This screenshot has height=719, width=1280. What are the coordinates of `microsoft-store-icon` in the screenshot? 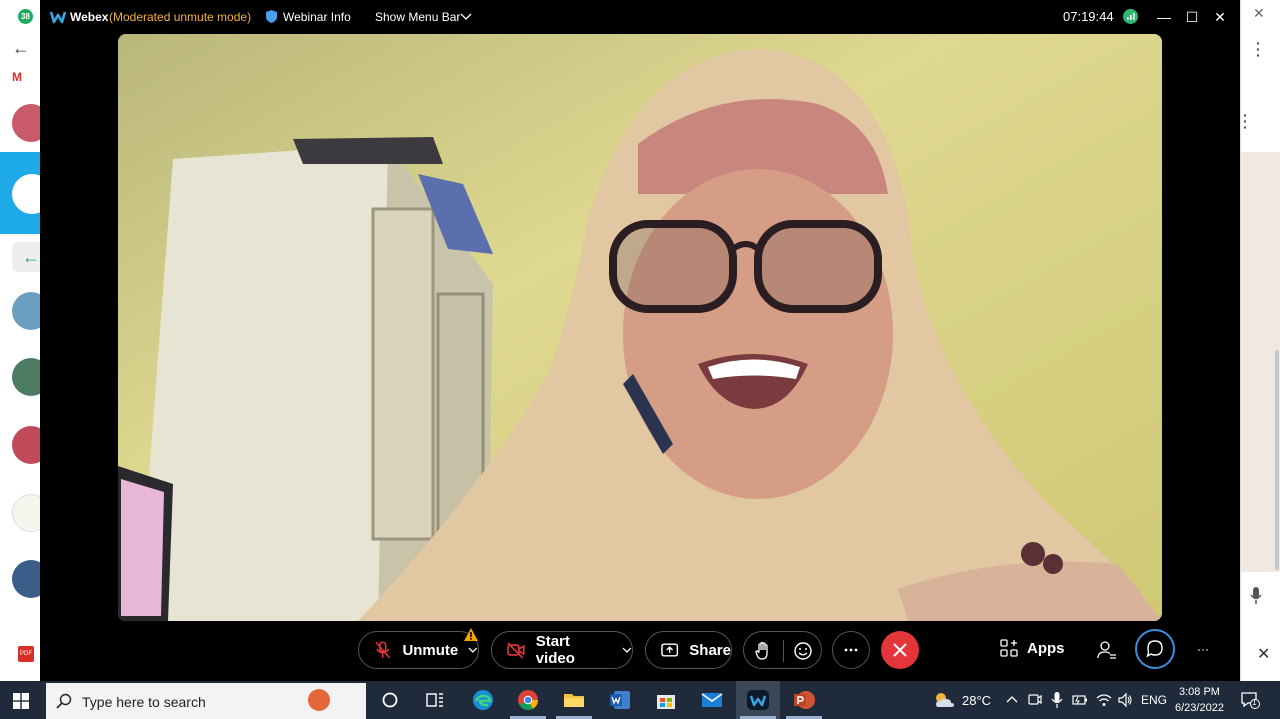 It's located at (666, 700).